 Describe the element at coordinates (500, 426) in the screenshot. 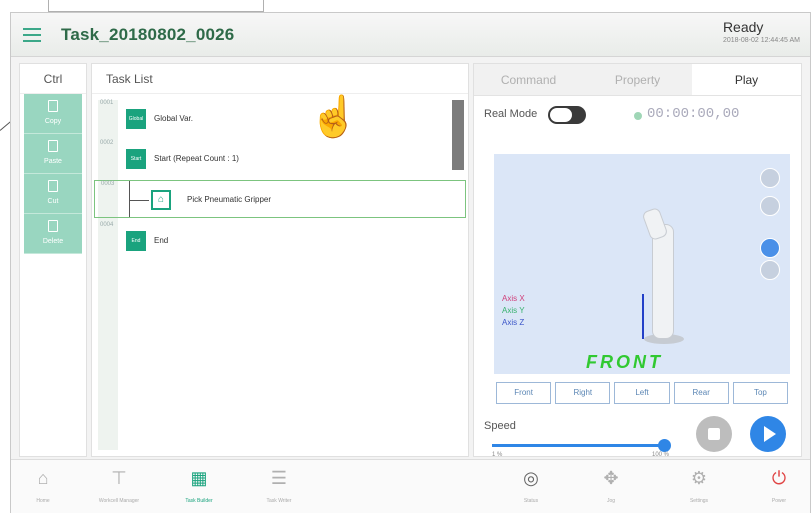

I see `speed-label: Speed` at that location.